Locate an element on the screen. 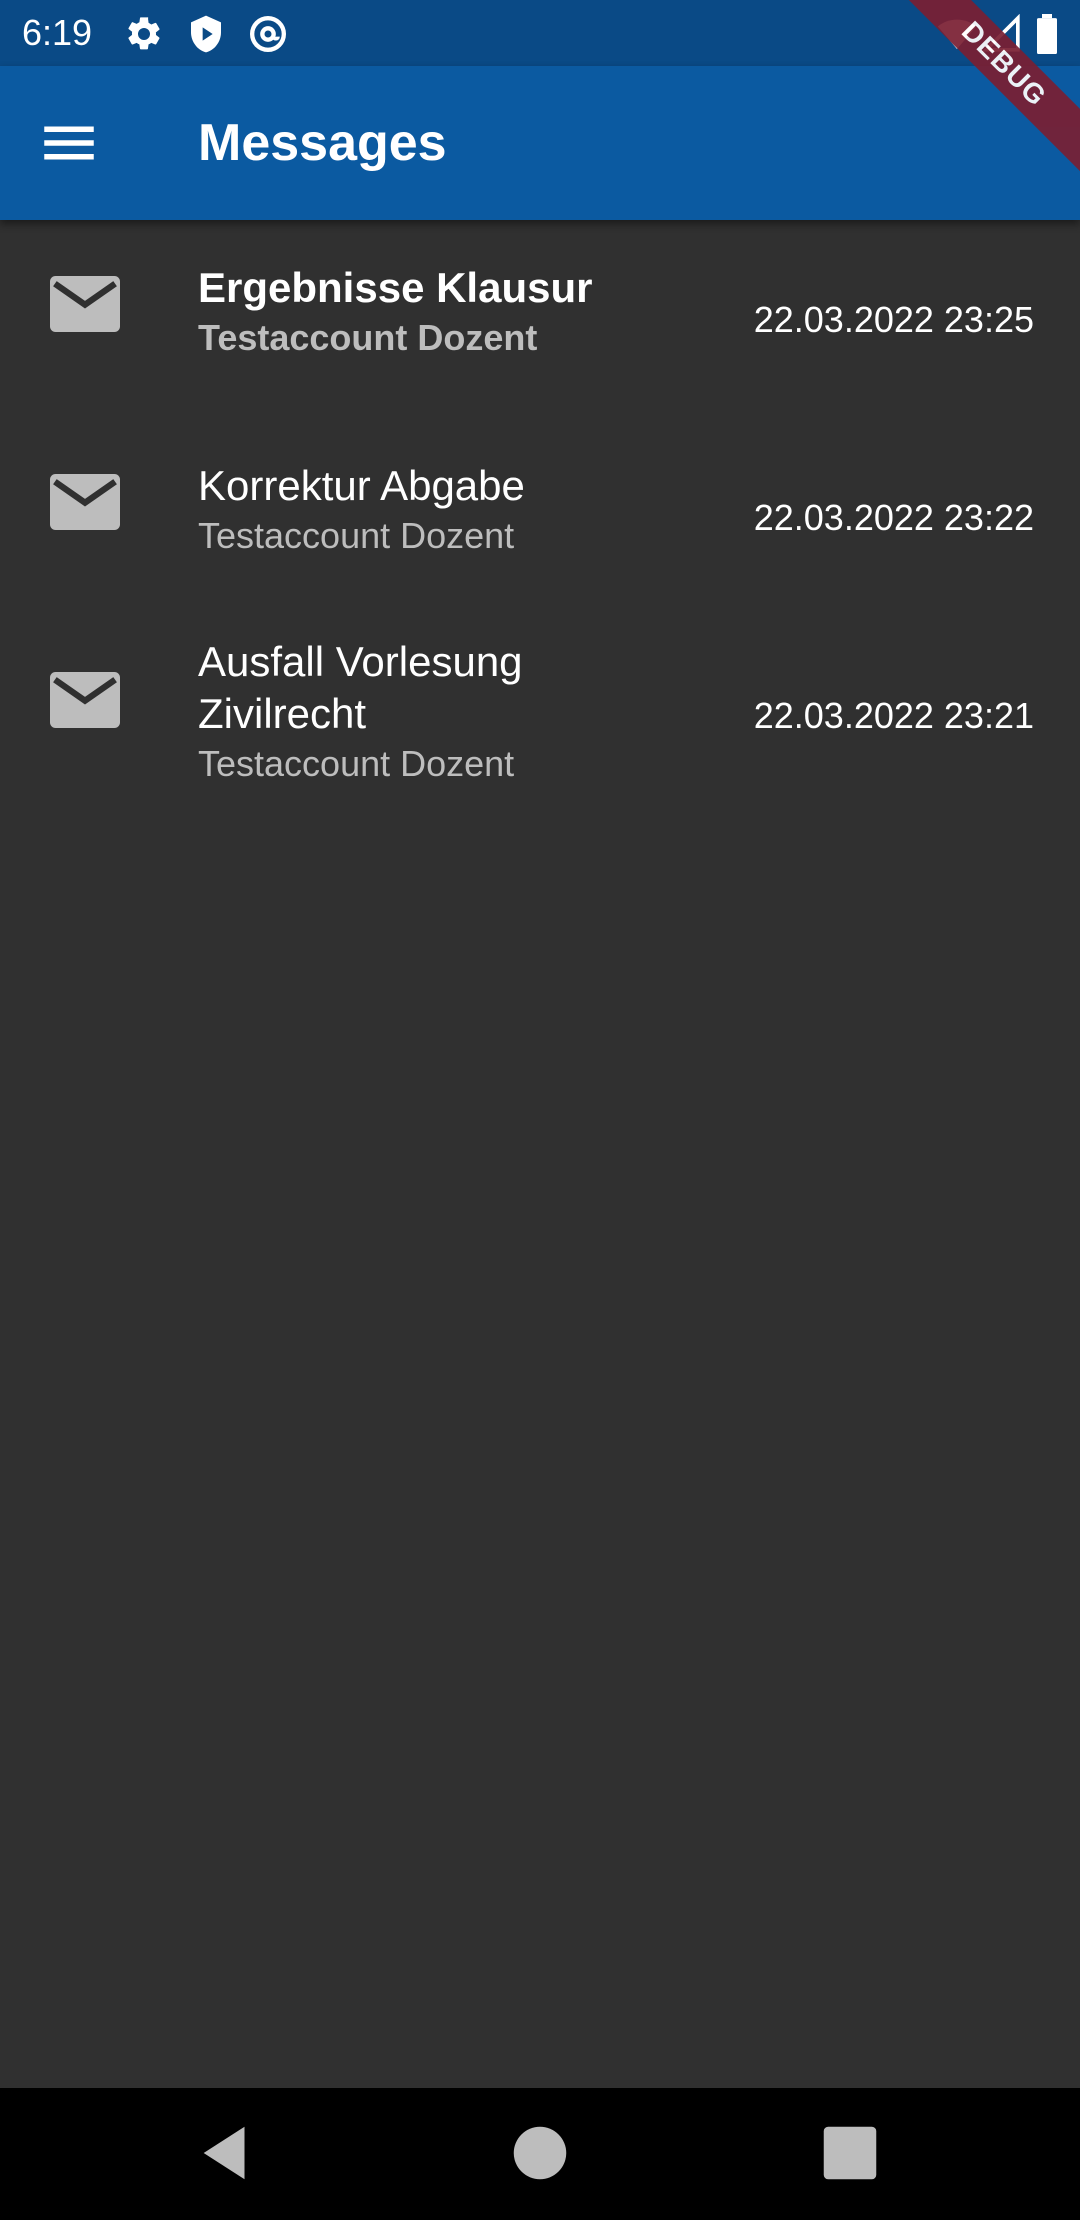 The width and height of the screenshot is (1080, 2220). navigation-bar is located at coordinates (540, 2154).